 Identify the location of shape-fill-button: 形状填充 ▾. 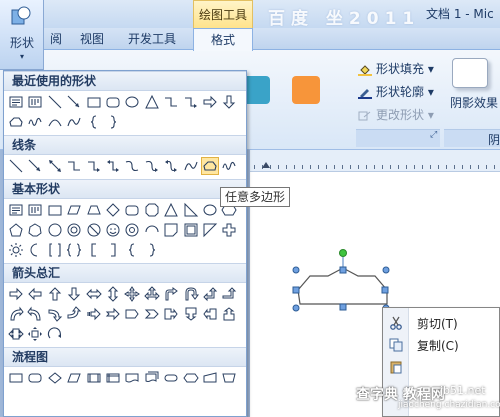
(396, 68).